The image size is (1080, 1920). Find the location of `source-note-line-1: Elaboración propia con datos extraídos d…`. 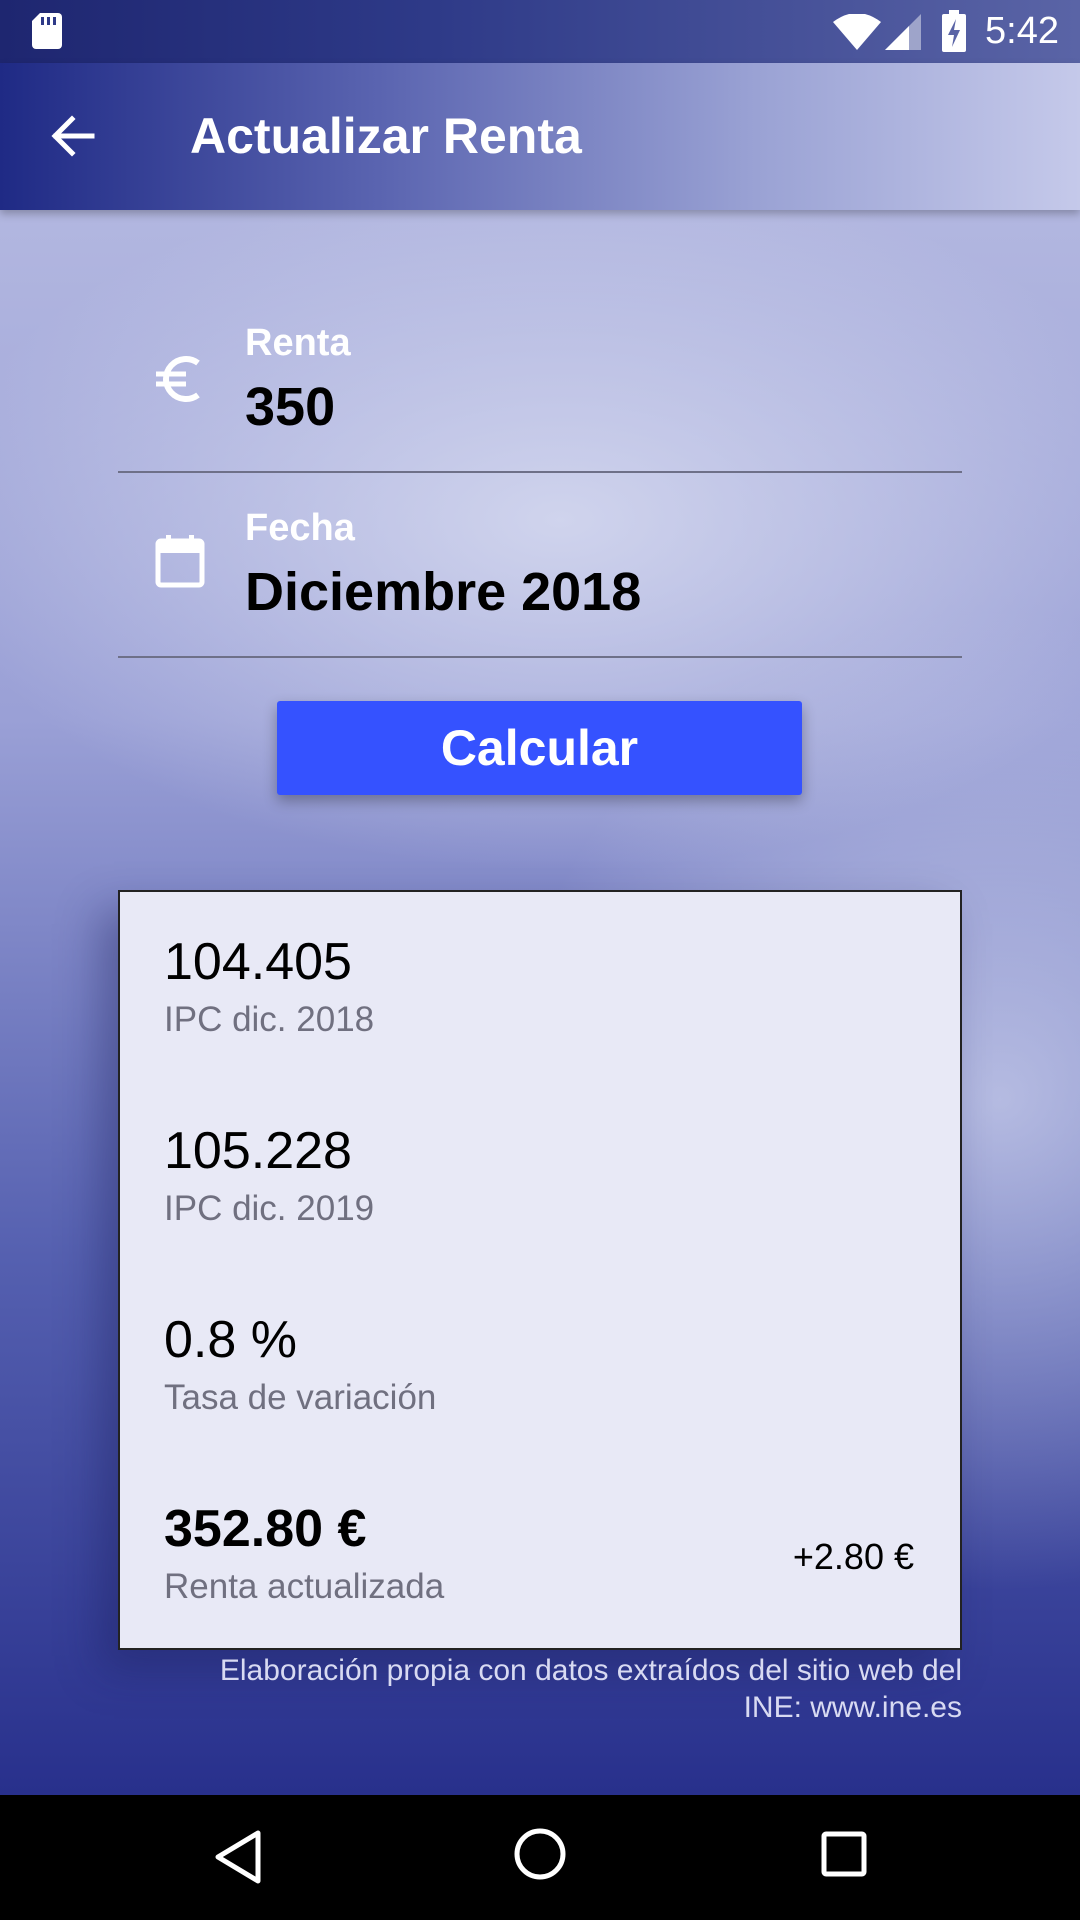

source-note-line-1: Elaboración propia con datos extraídos d… is located at coordinates (590, 1670).